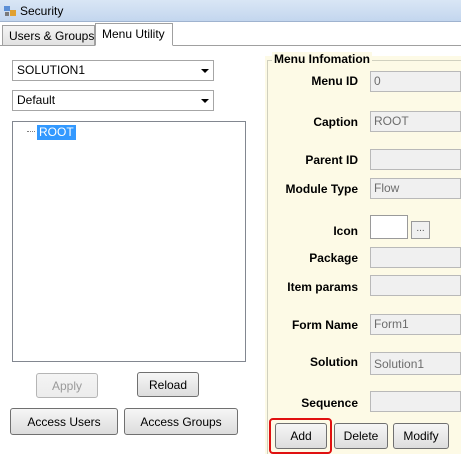 The image size is (461, 454). Describe the element at coordinates (67, 385) in the screenshot. I see `apply-button: Apply` at that location.